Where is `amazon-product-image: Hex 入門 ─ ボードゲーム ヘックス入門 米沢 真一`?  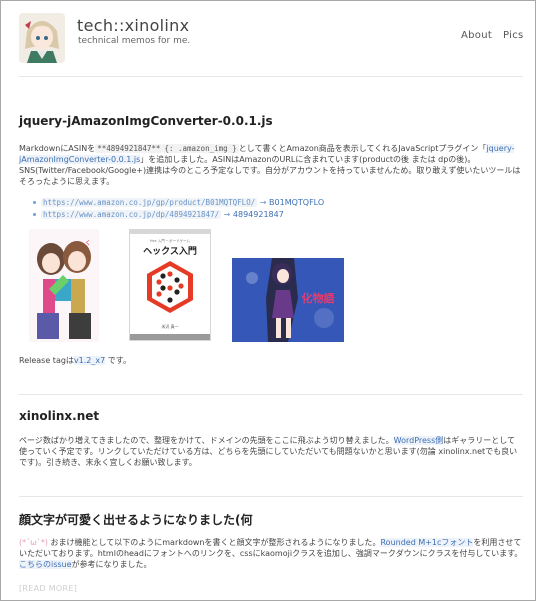
amazon-product-image: Hex 入門 ─ ボードゲーム ヘックス入門 米沢 真一 is located at coordinates (170, 285).